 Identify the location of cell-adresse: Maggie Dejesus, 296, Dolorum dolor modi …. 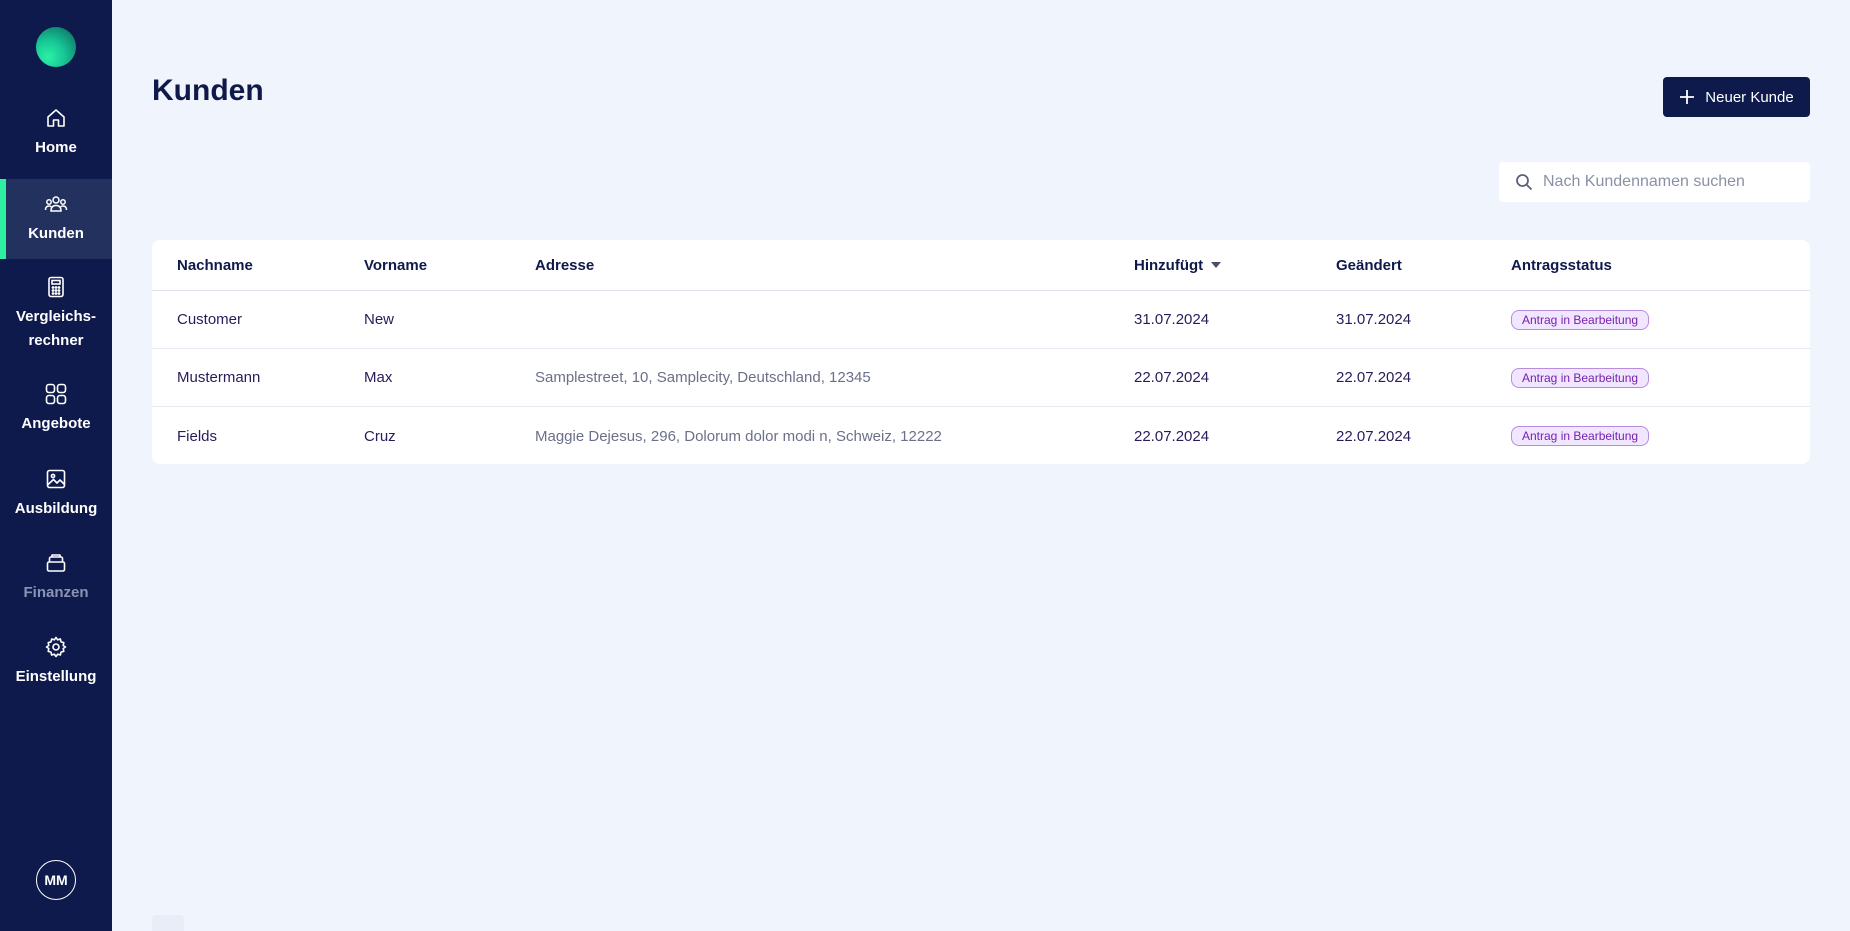
(738, 436).